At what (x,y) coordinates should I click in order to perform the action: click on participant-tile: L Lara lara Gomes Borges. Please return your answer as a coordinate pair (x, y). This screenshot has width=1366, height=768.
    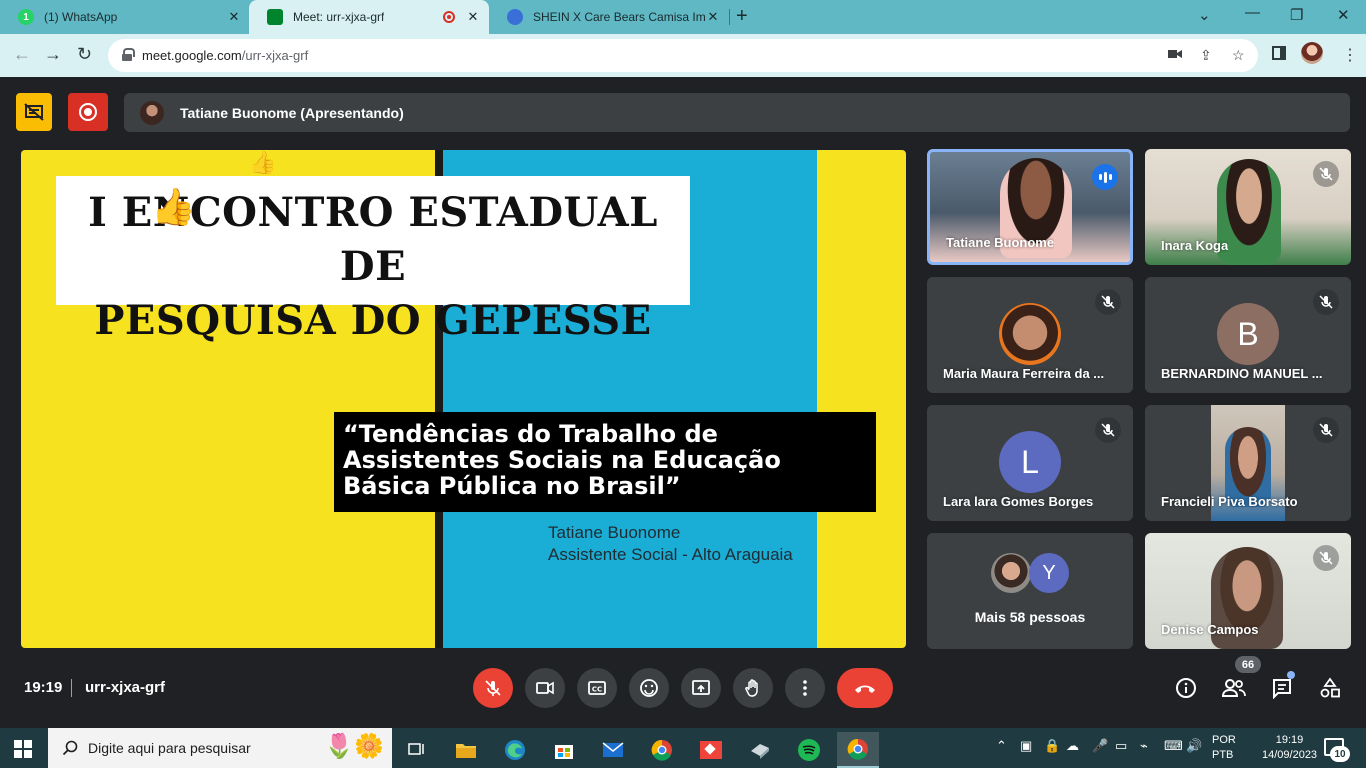
    Looking at the image, I should click on (1030, 463).